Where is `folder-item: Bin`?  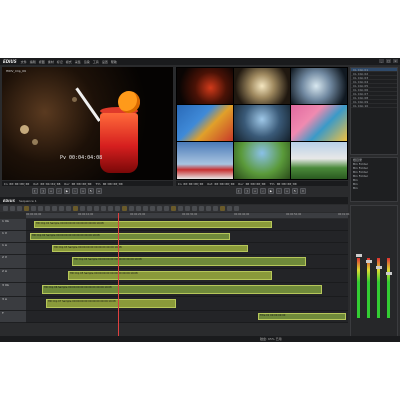
folder-item: Bin is located at coordinates (374, 188).